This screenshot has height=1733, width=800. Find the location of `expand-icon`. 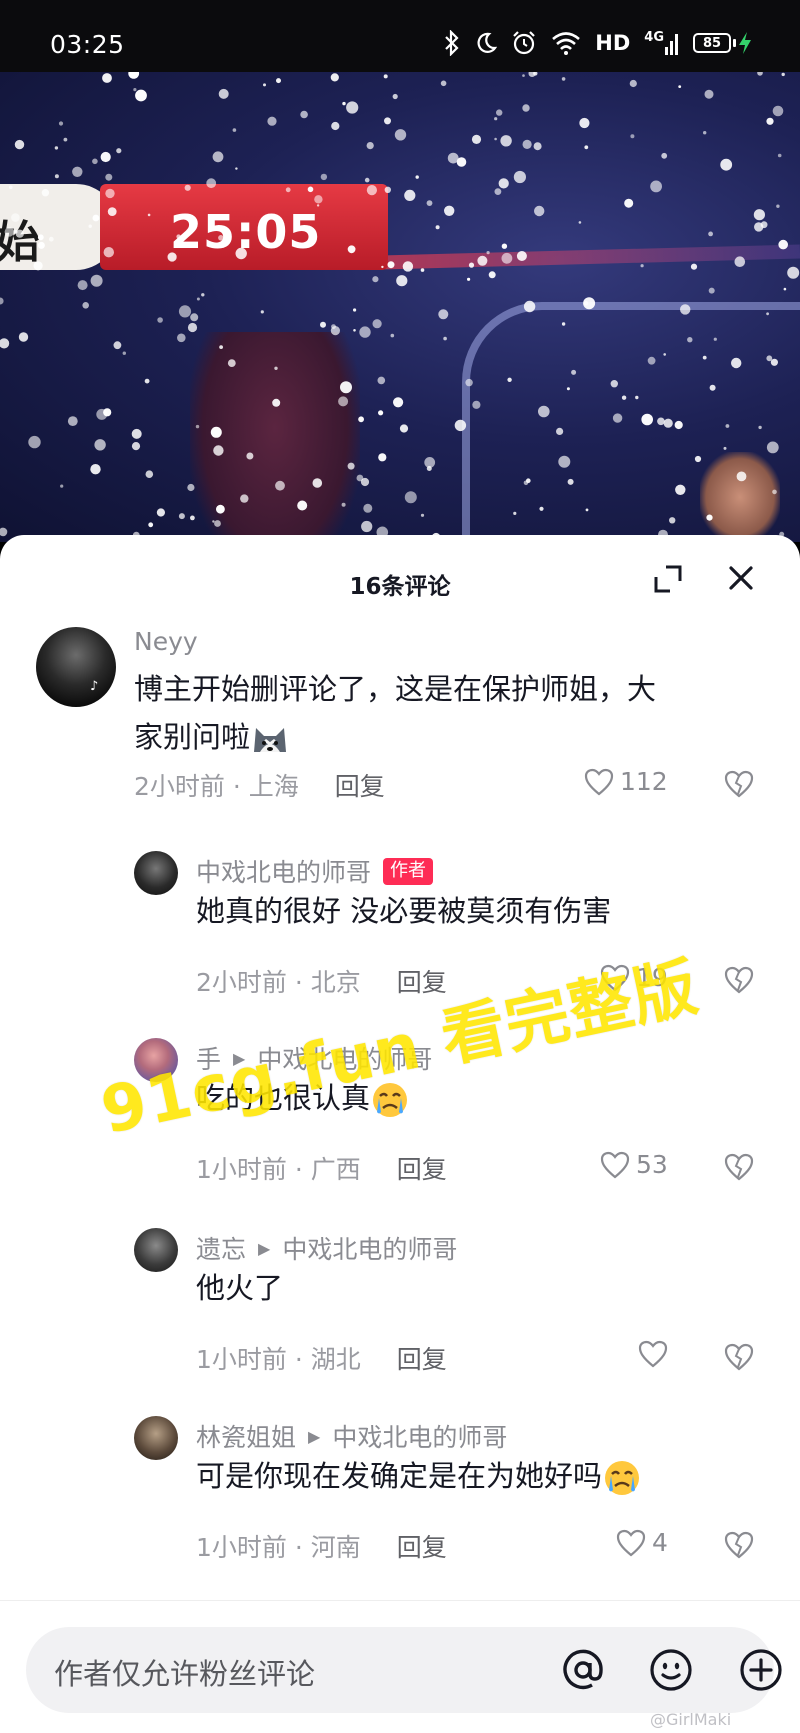

expand-icon is located at coordinates (668, 579).